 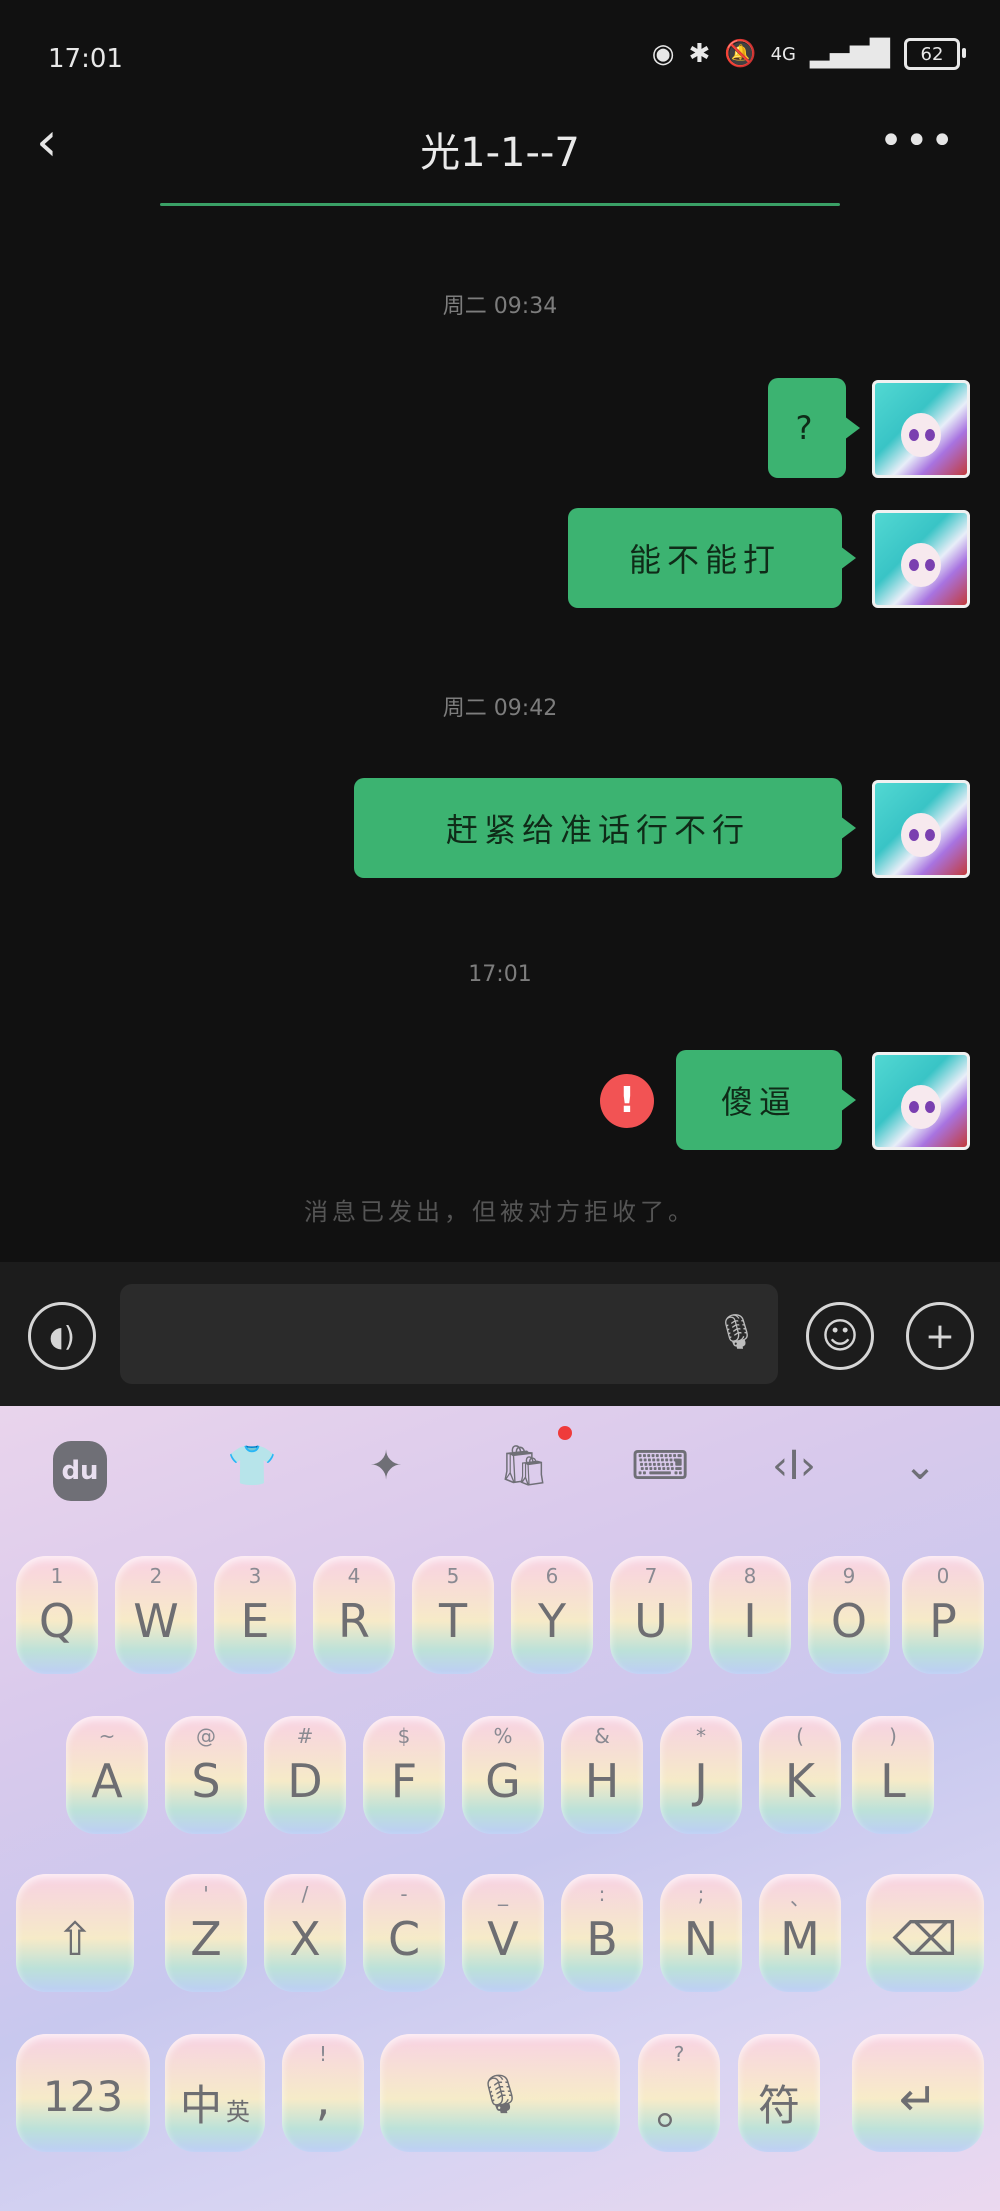 What do you see at coordinates (808, 54) in the screenshot?
I see `status-icons: ◉ ✱ 🔕 4G ▂▄▆█ 62` at bounding box center [808, 54].